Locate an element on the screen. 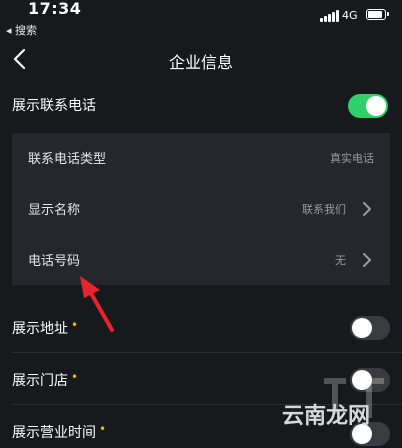 The image size is (402, 448). show-address-row: 展示地址 • is located at coordinates (201, 328).